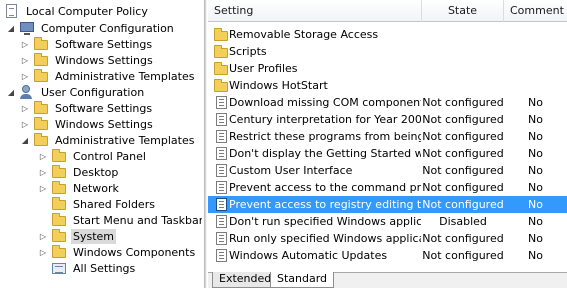  I want to click on setting-name: Prevent access to the command prompt, so click(325, 187).